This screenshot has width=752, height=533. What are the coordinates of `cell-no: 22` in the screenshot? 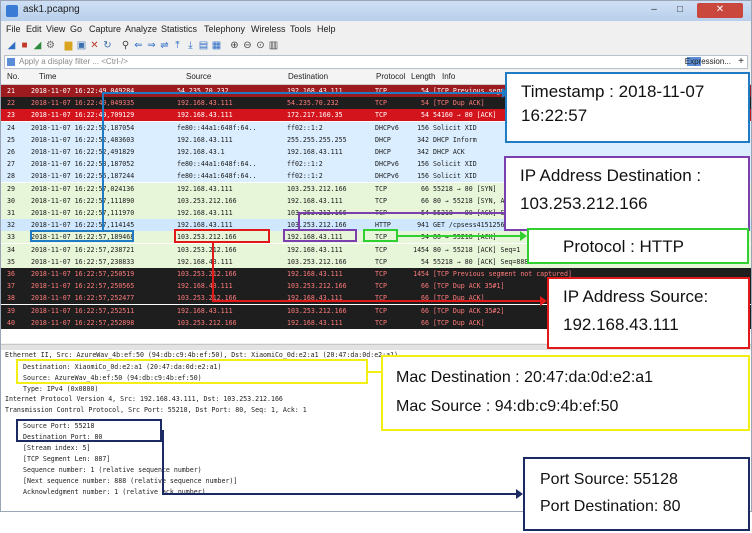 It's located at (11, 103).